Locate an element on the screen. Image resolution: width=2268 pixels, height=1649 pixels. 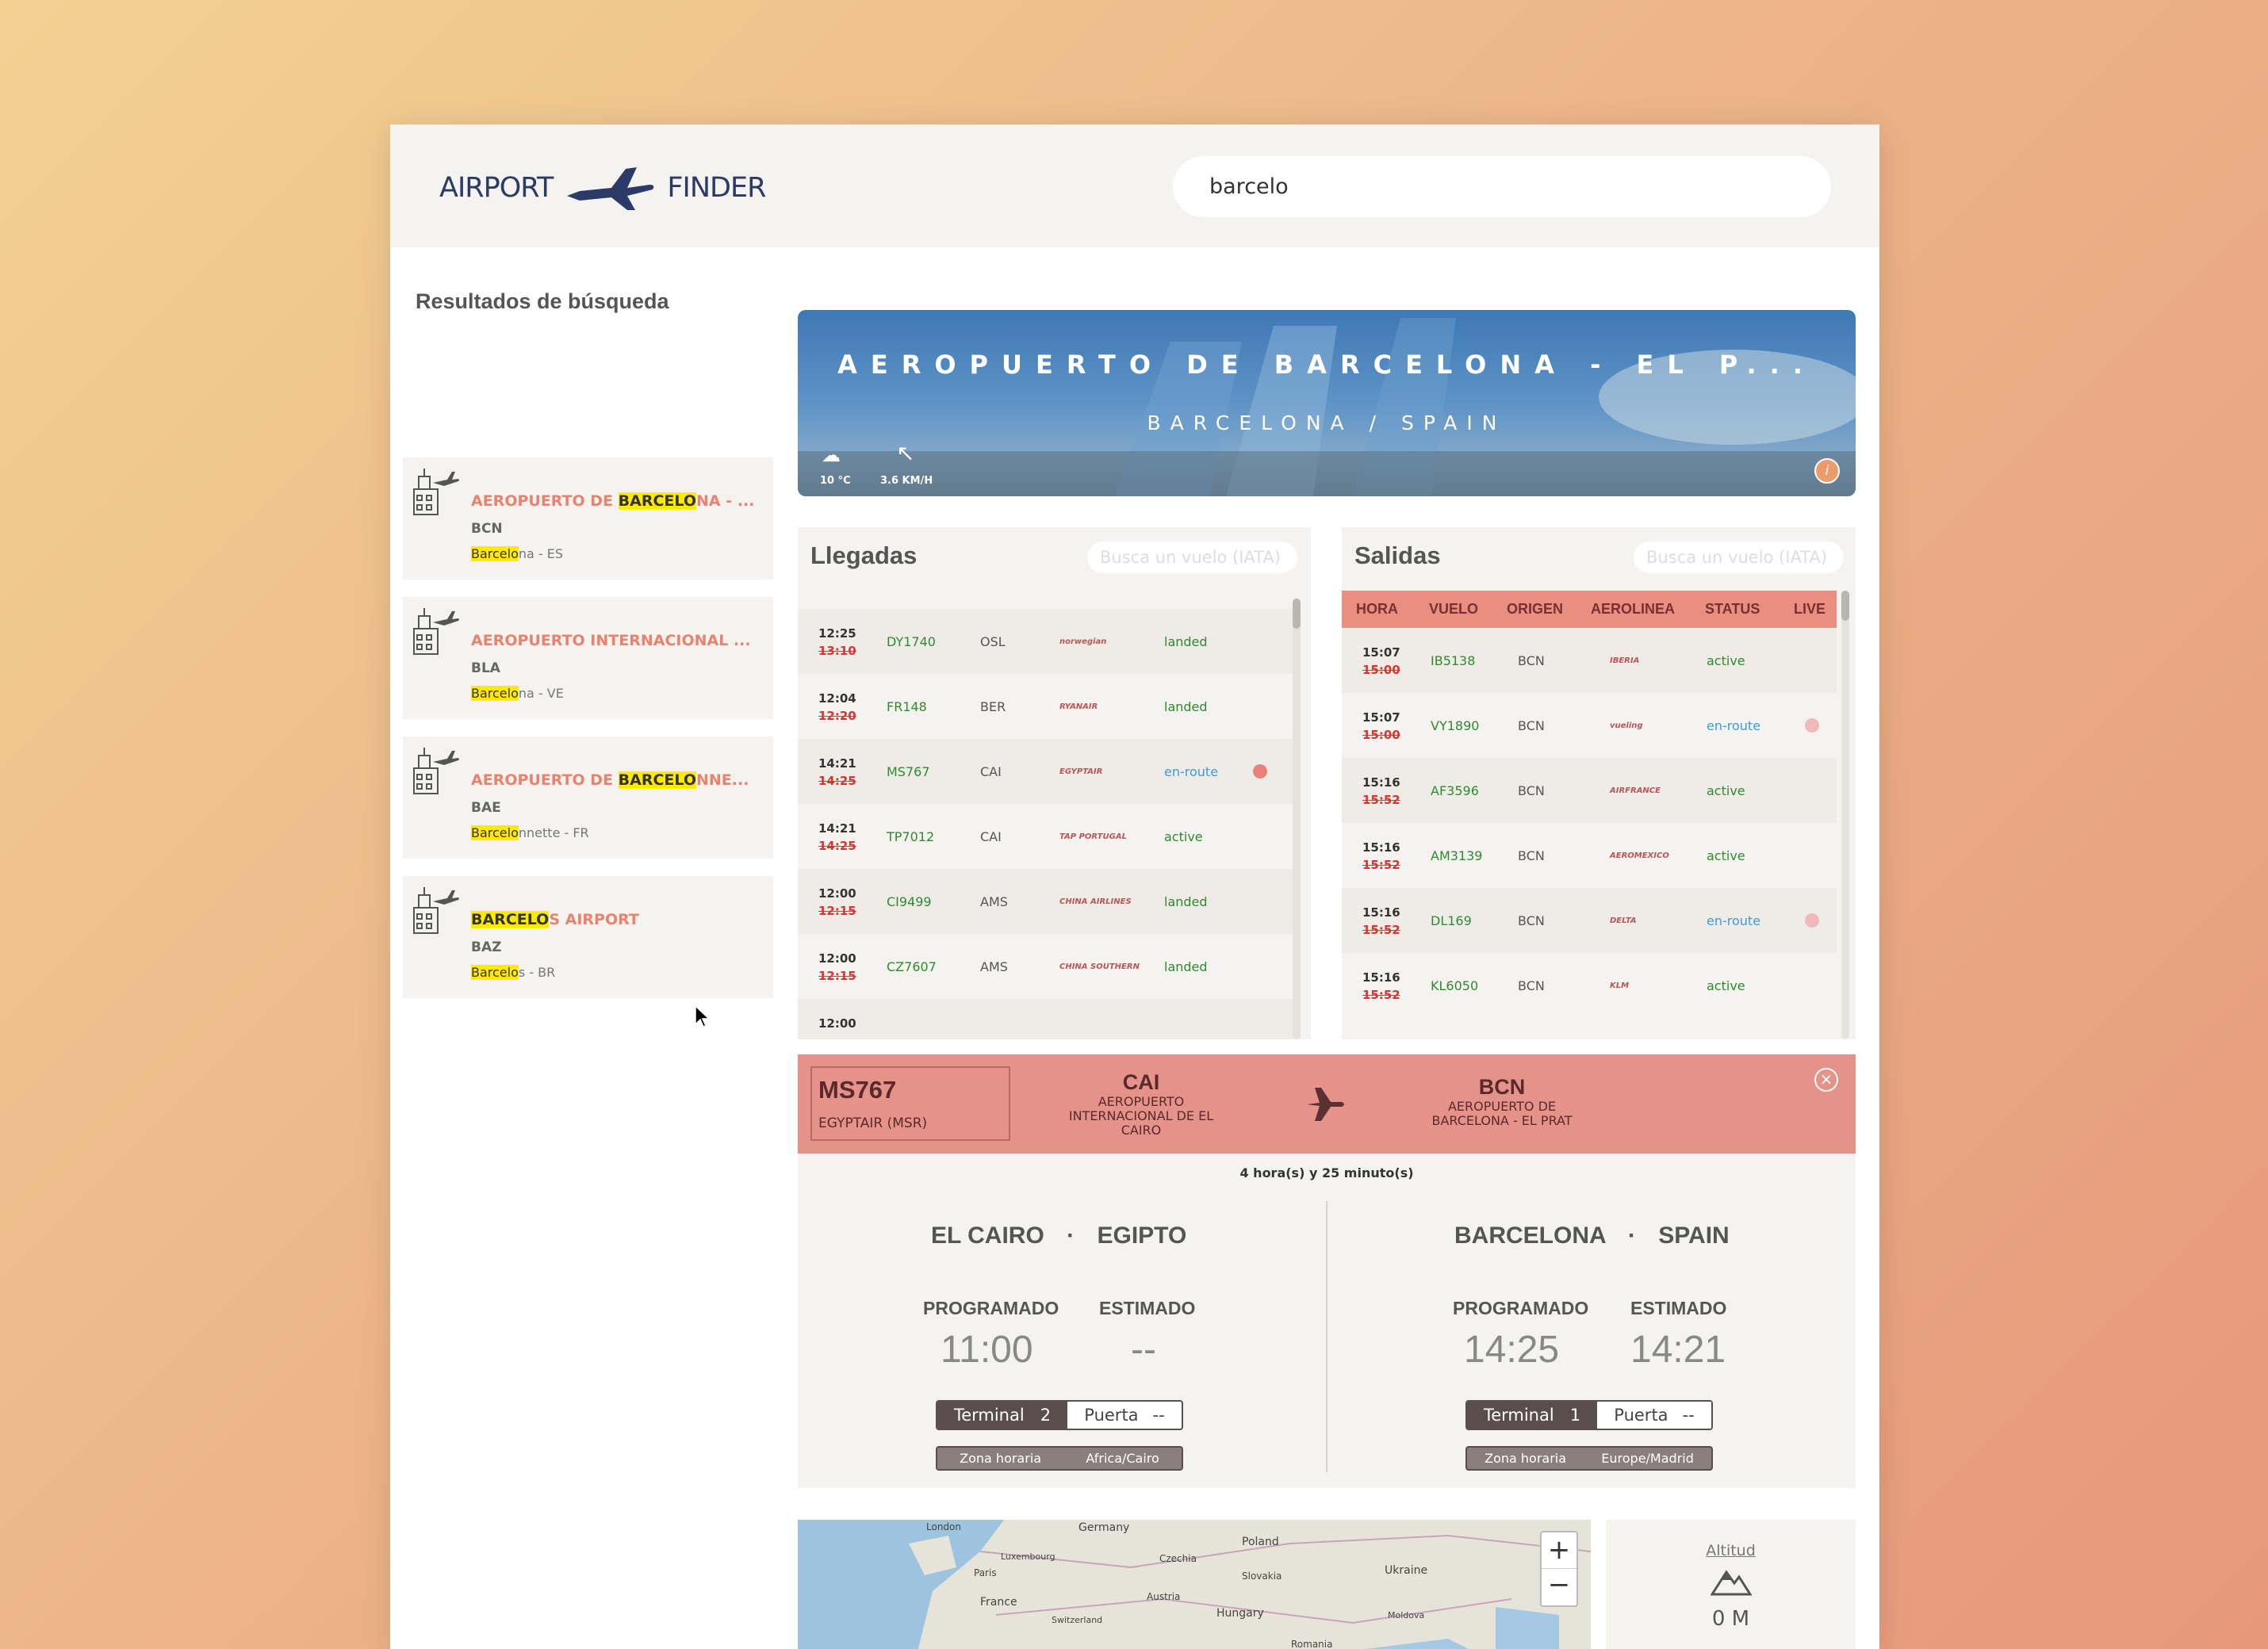
destination-city: BARCELONA is located at coordinates (1530, 1235).